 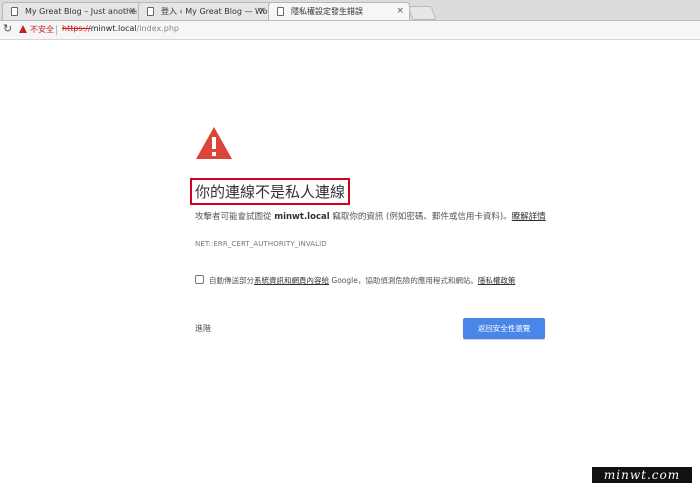 I want to click on description-prefix: 攻擊者可能會試圖從, so click(x=233, y=217).